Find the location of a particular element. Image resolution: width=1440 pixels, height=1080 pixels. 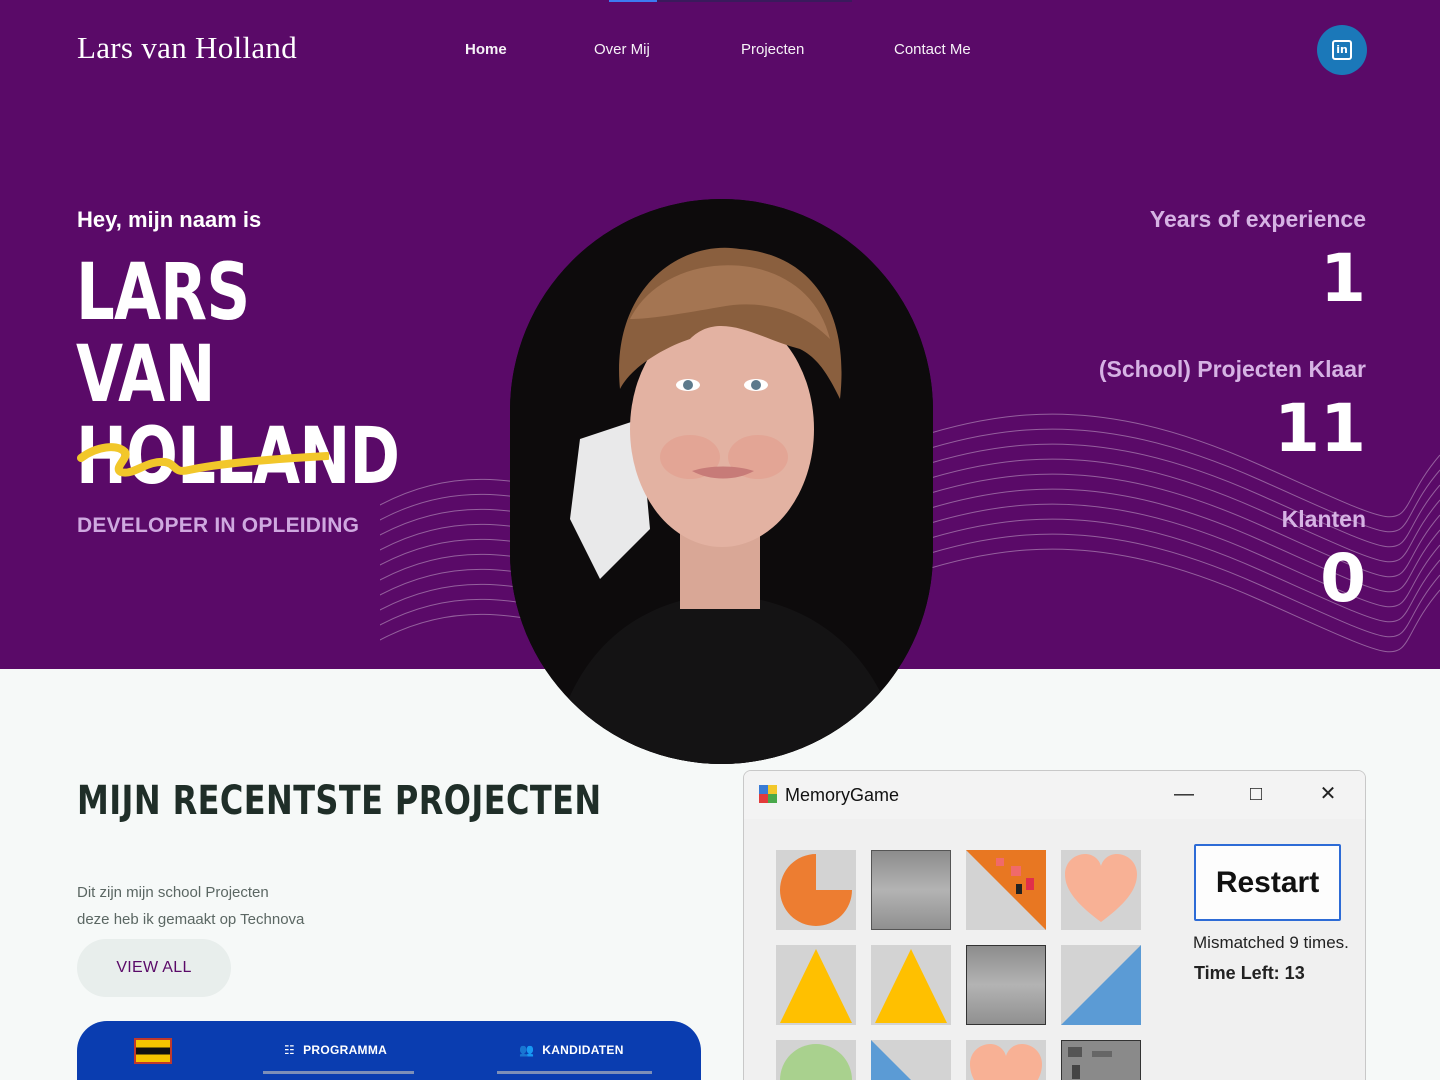

tab-programma: ☷ PROGRAMMA is located at coordinates (335, 1050).